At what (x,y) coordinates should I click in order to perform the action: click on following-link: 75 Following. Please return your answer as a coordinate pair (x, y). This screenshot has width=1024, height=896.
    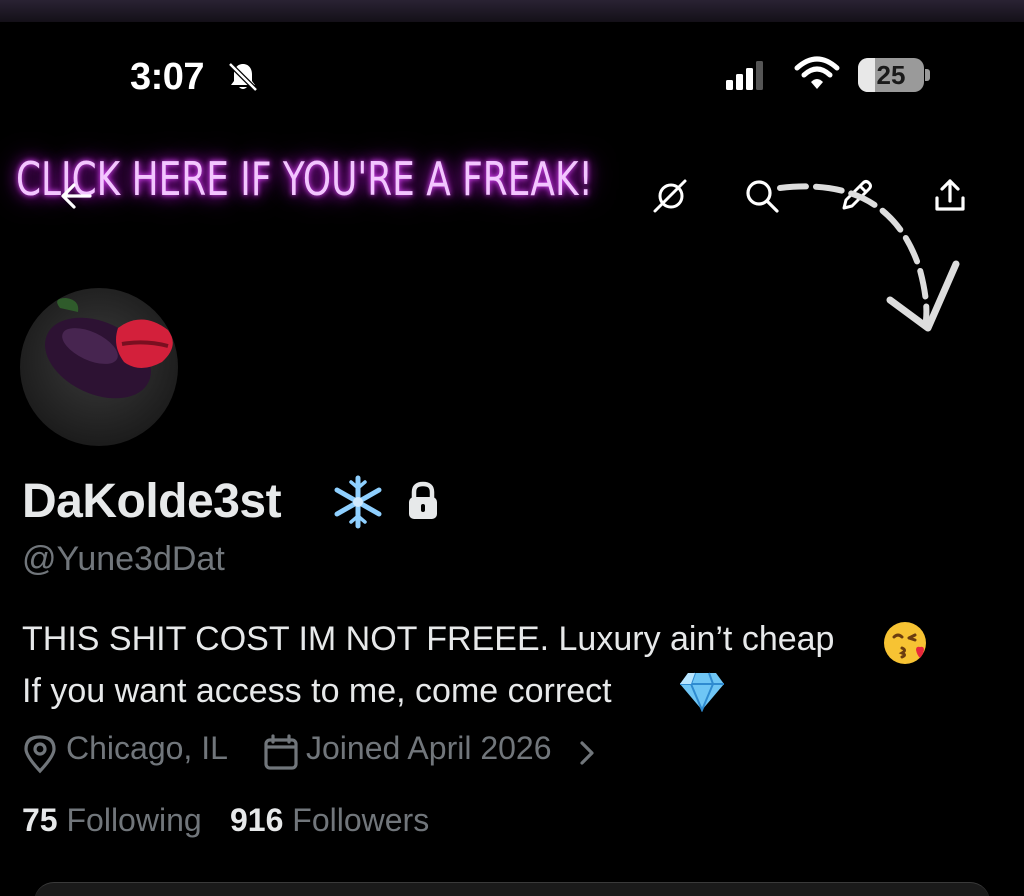
    Looking at the image, I should click on (112, 820).